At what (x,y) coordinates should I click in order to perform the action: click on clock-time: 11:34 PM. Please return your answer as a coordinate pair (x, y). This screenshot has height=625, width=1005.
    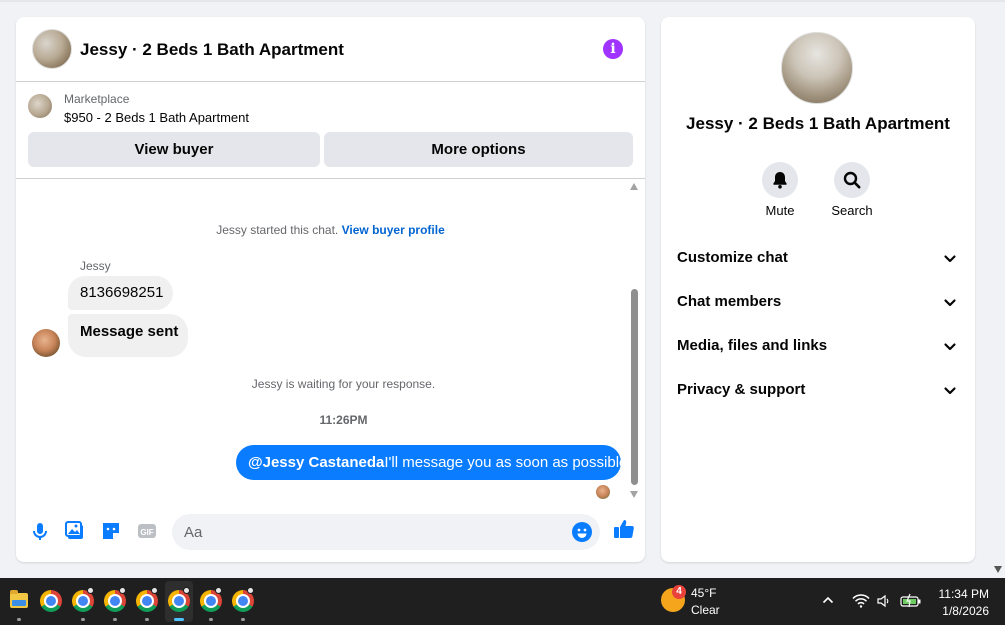
    Looking at the image, I should click on (963, 594).